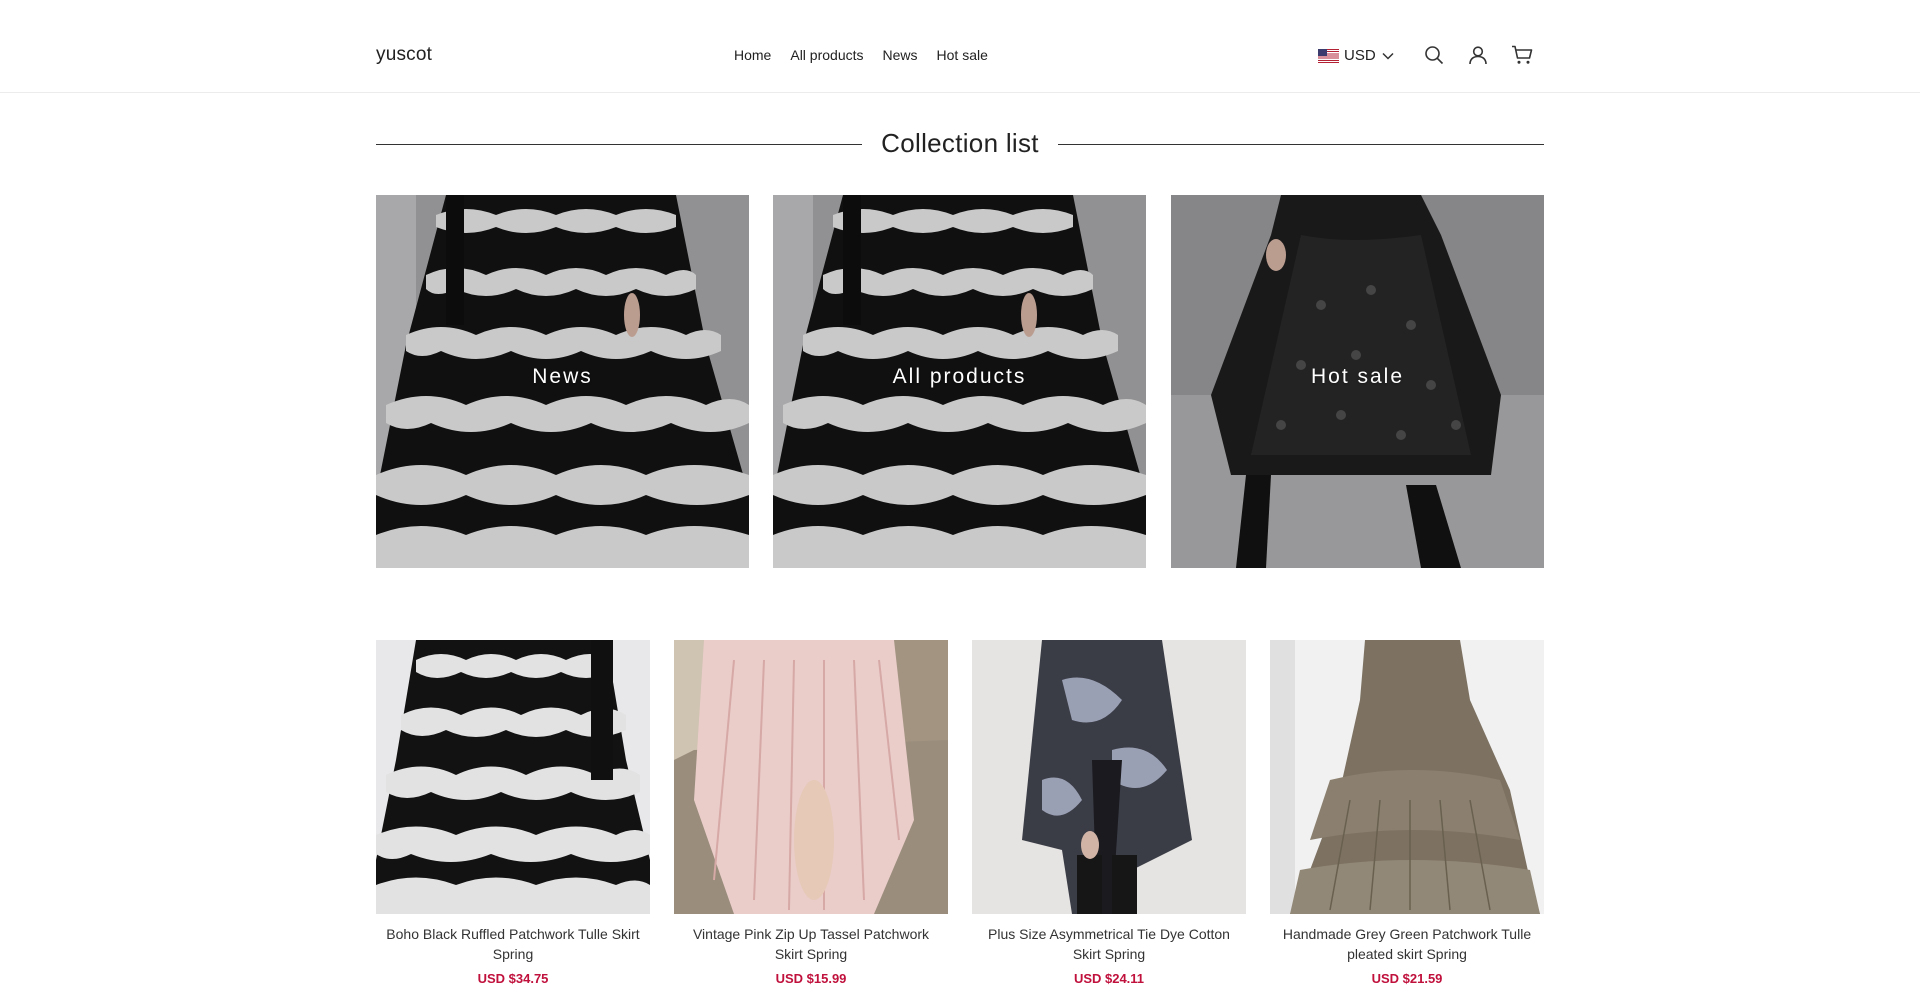 Image resolution: width=1920 pixels, height=993 pixels. What do you see at coordinates (1407, 978) in the screenshot?
I see `product-price: USD $21.59` at bounding box center [1407, 978].